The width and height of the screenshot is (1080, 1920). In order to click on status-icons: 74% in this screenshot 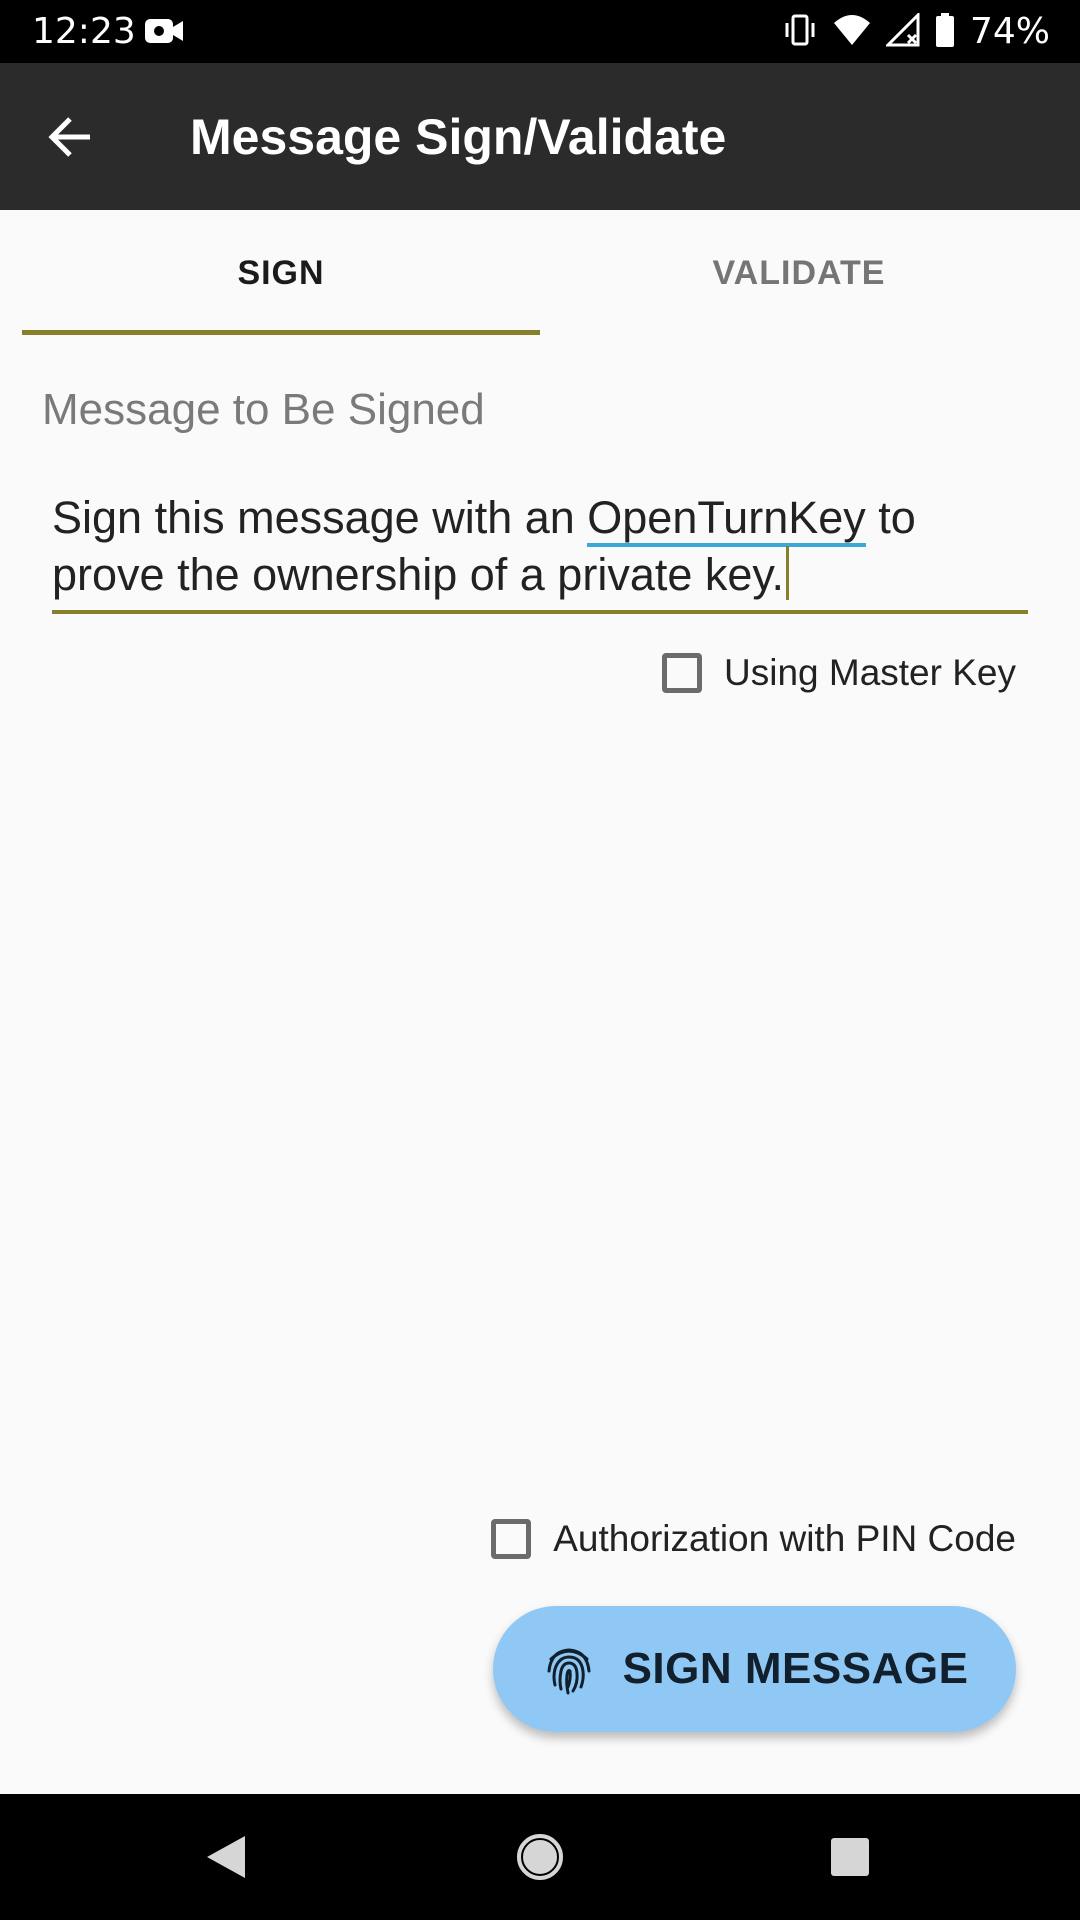, I will do `click(916, 32)`.